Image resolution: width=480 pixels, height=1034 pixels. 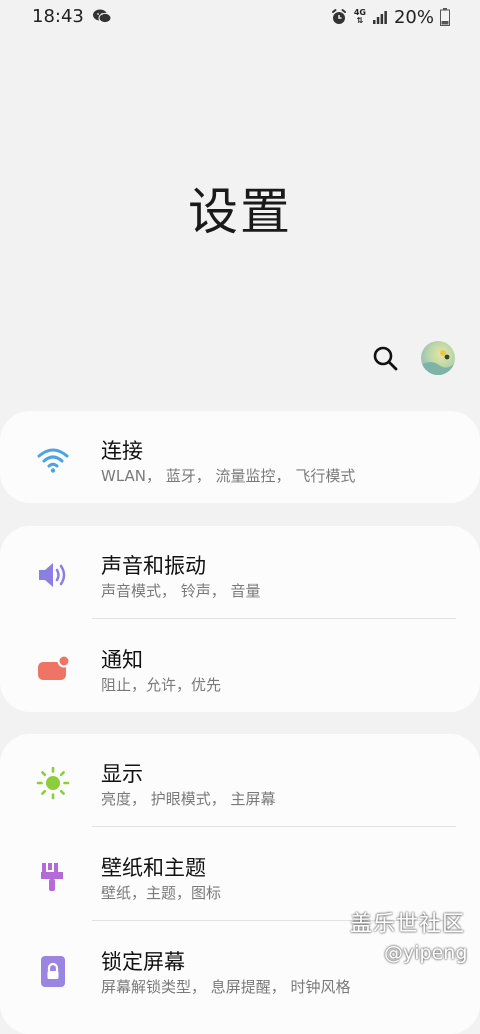 I want to click on data-arrows: ⇅, so click(x=360, y=20).